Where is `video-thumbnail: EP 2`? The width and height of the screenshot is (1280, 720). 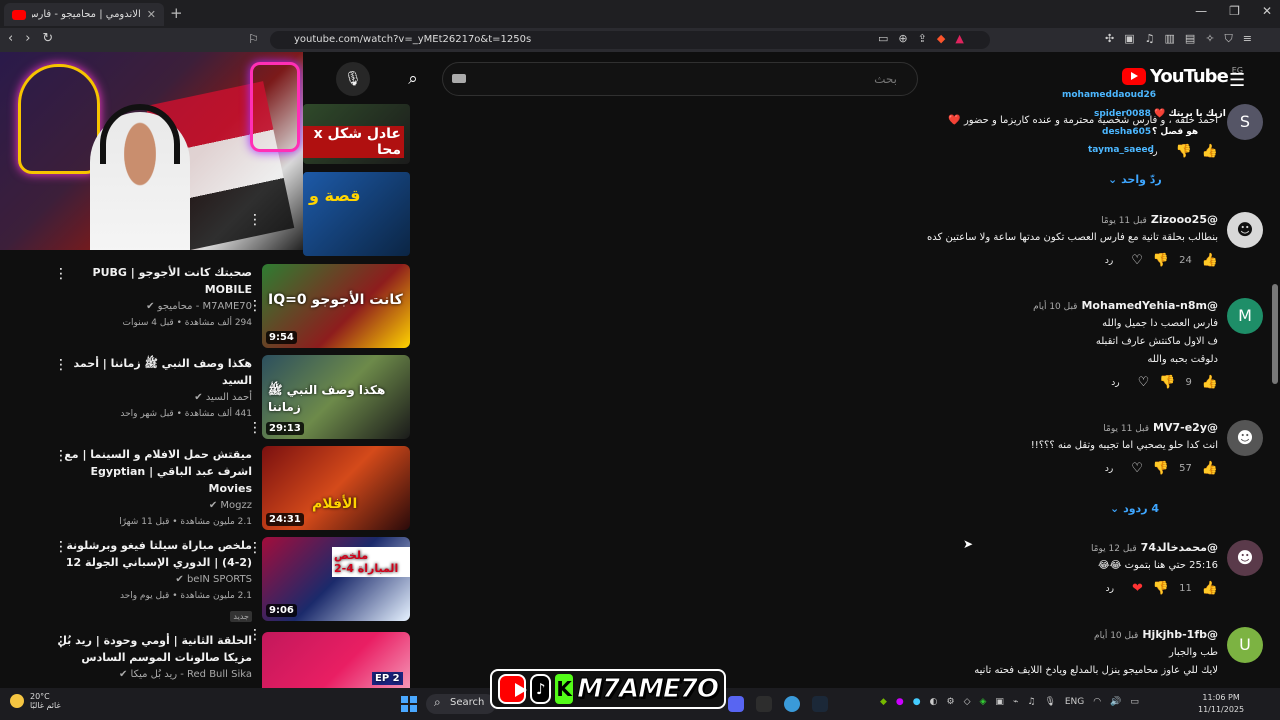
video-thumbnail: EP 2 is located at coordinates (336, 660).